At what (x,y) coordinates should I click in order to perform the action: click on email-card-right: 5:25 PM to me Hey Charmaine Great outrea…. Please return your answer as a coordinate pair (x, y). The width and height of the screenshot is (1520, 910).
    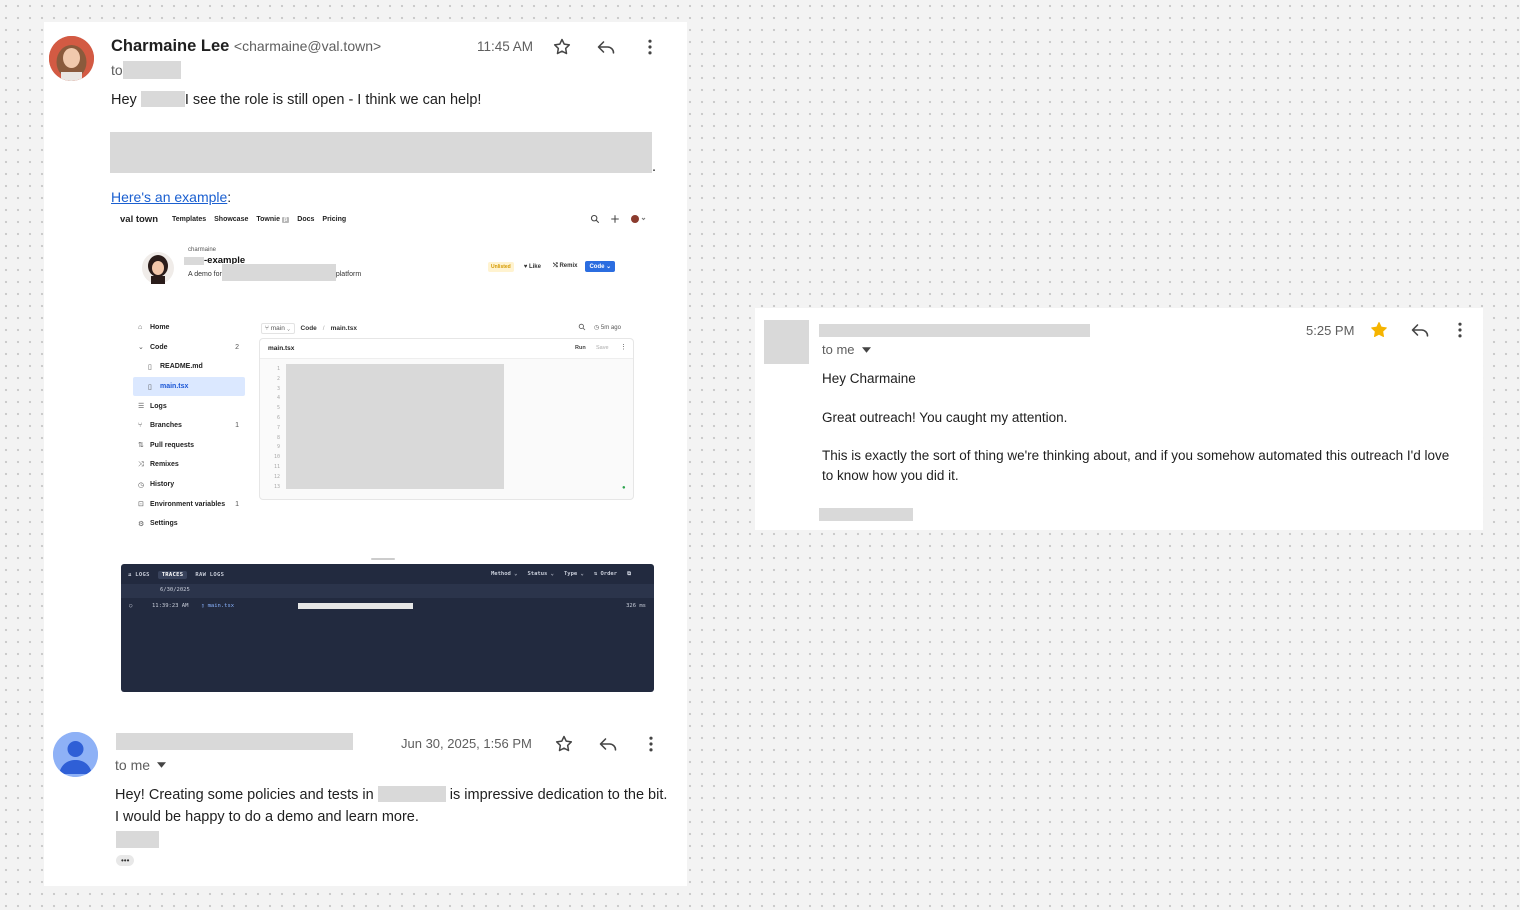
    Looking at the image, I should click on (1119, 419).